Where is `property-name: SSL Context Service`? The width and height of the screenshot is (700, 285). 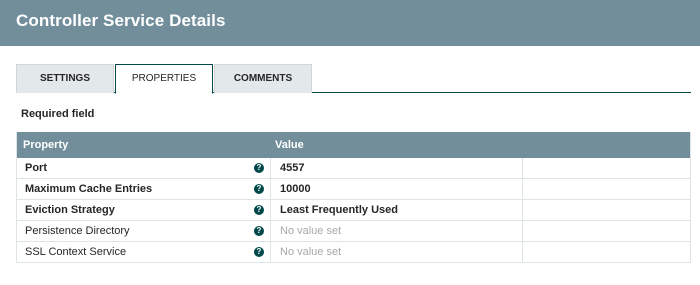
property-name: SSL Context Service is located at coordinates (76, 252).